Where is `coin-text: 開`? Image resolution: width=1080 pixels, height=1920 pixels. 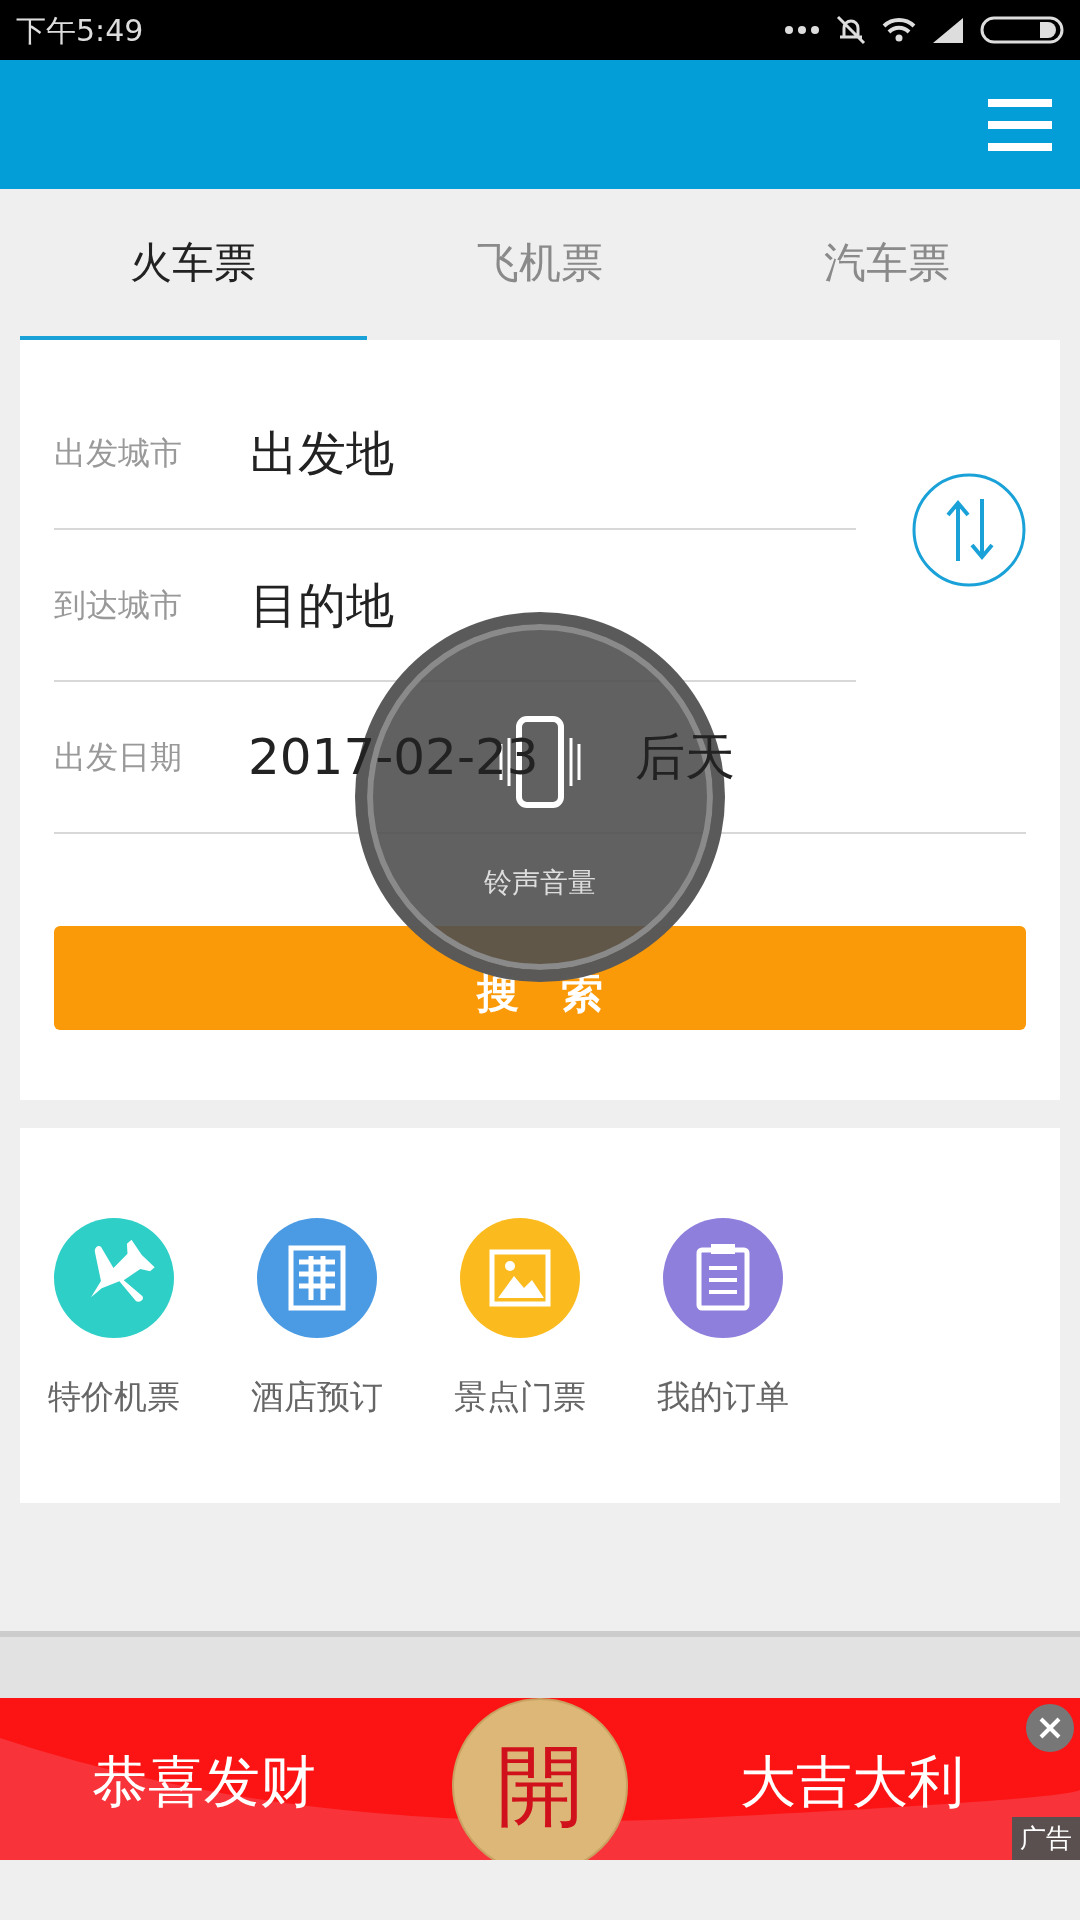 coin-text: 開 is located at coordinates (540, 1779).